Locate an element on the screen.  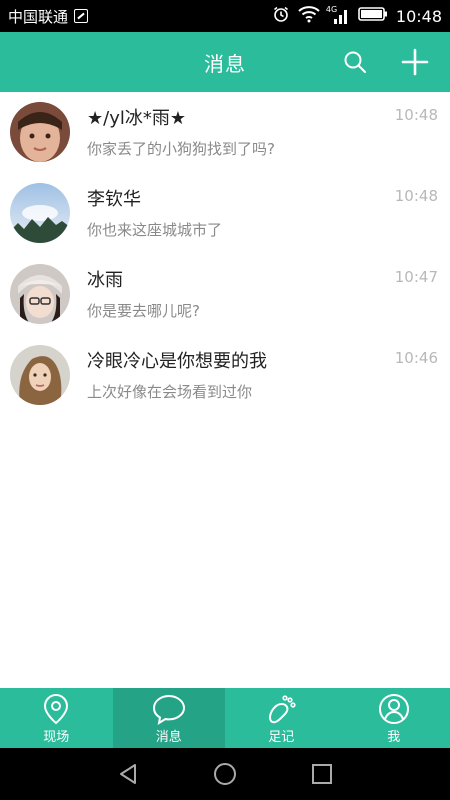
battery-icon is located at coordinates (373, 16).